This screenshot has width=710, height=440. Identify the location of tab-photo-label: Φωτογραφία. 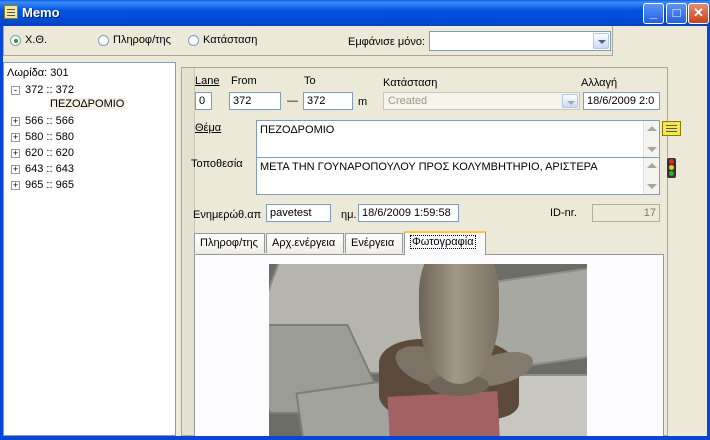
(443, 242).